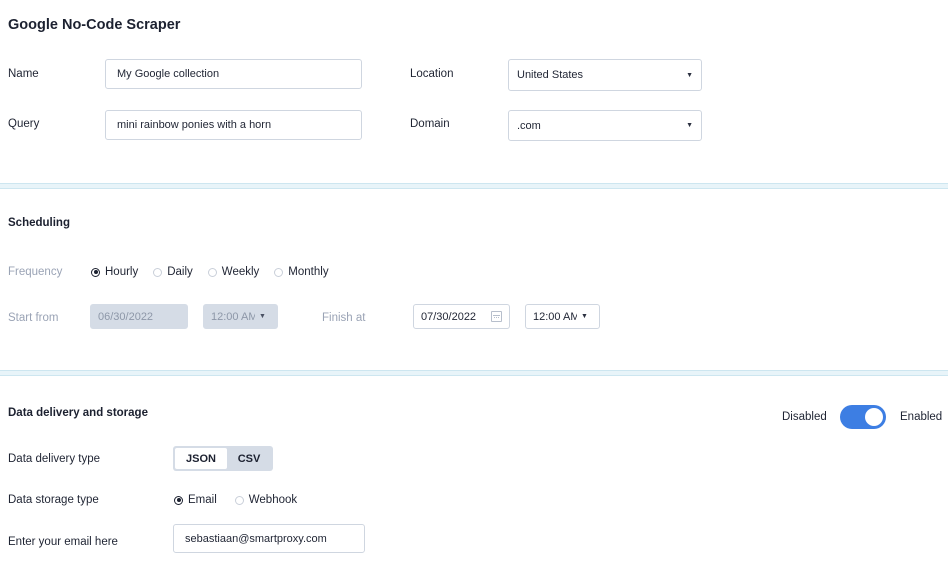 This screenshot has width=948, height=577. What do you see at coordinates (195, 500) in the screenshot?
I see `storage-option-email: Email` at bounding box center [195, 500].